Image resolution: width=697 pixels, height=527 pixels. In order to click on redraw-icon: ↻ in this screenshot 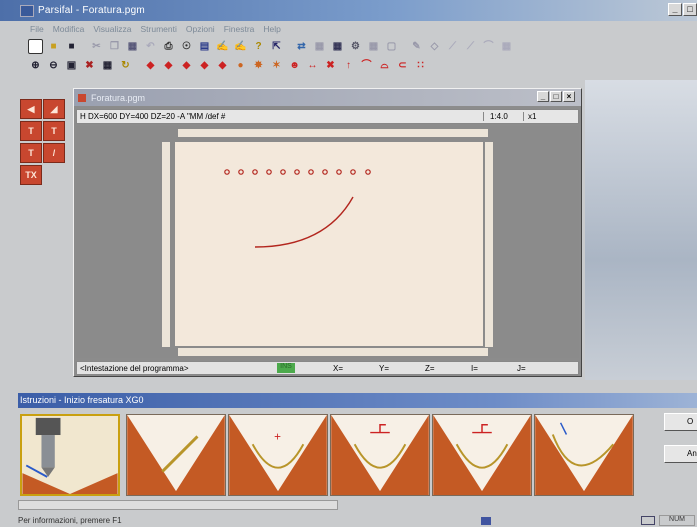, I will do `click(125, 65)`.